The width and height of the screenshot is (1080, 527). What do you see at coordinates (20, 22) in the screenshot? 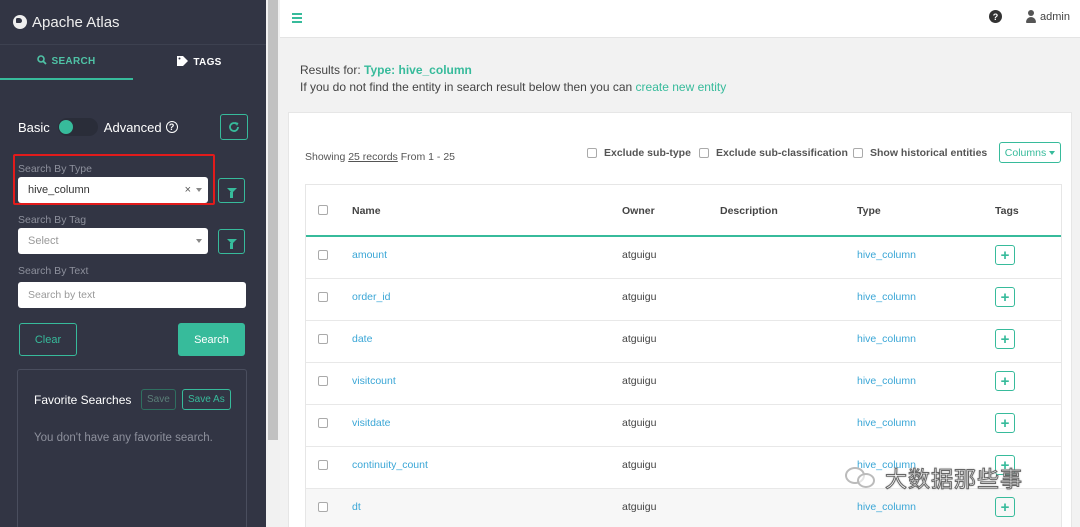
I see `globe-icon` at bounding box center [20, 22].